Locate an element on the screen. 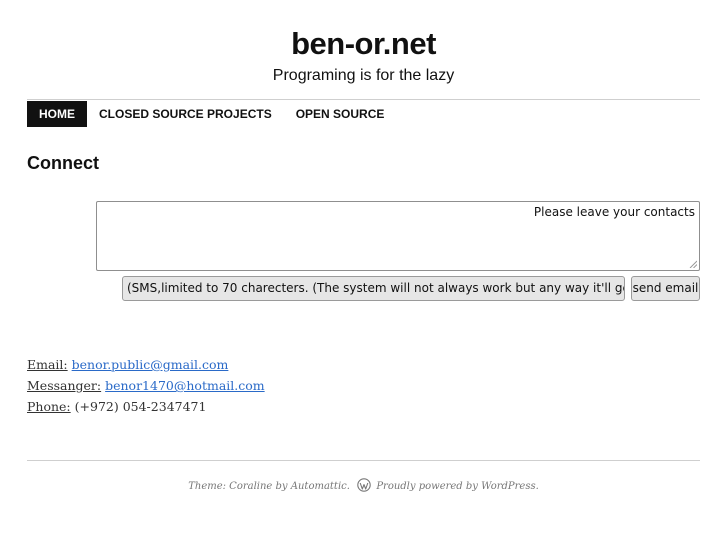 This screenshot has width=727, height=545. main-nav: HOME CLOSED SOURCE PROJECTS OPEN SOURCE is located at coordinates (211, 114).